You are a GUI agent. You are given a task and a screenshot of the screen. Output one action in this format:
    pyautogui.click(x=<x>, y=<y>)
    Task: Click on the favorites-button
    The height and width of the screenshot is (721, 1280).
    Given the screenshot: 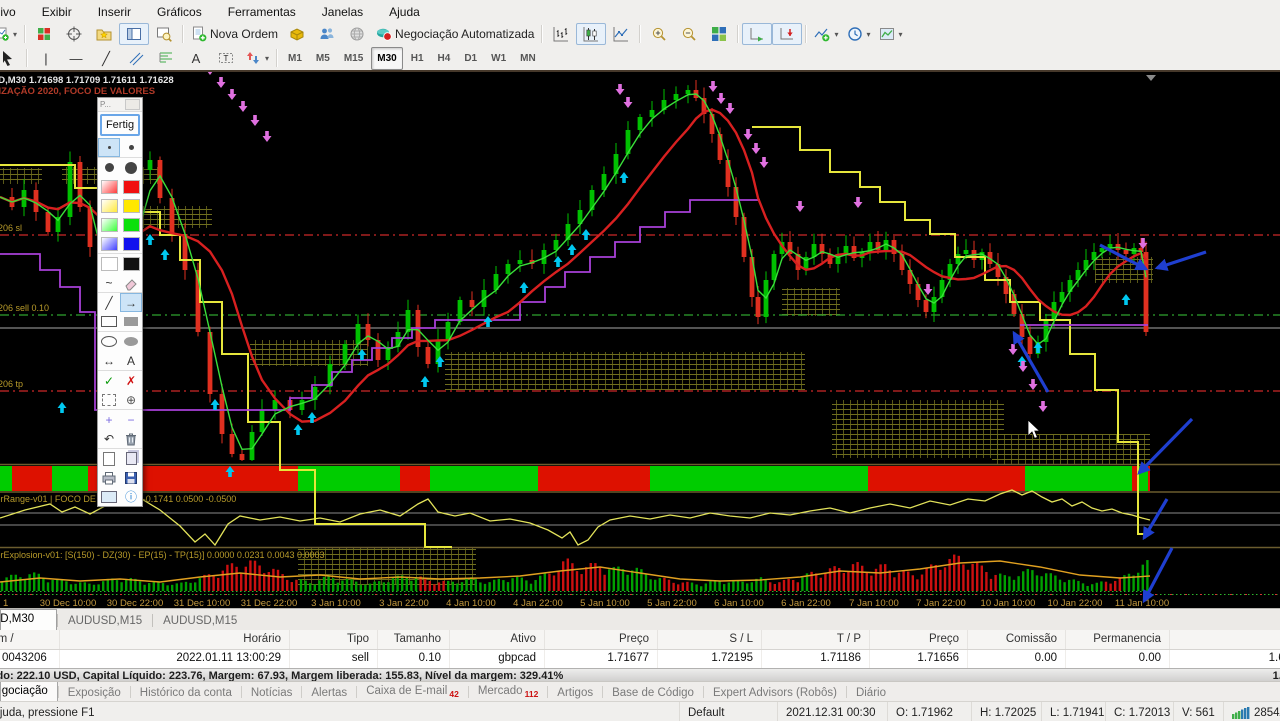 What is the action you would take?
    pyautogui.click(x=104, y=34)
    